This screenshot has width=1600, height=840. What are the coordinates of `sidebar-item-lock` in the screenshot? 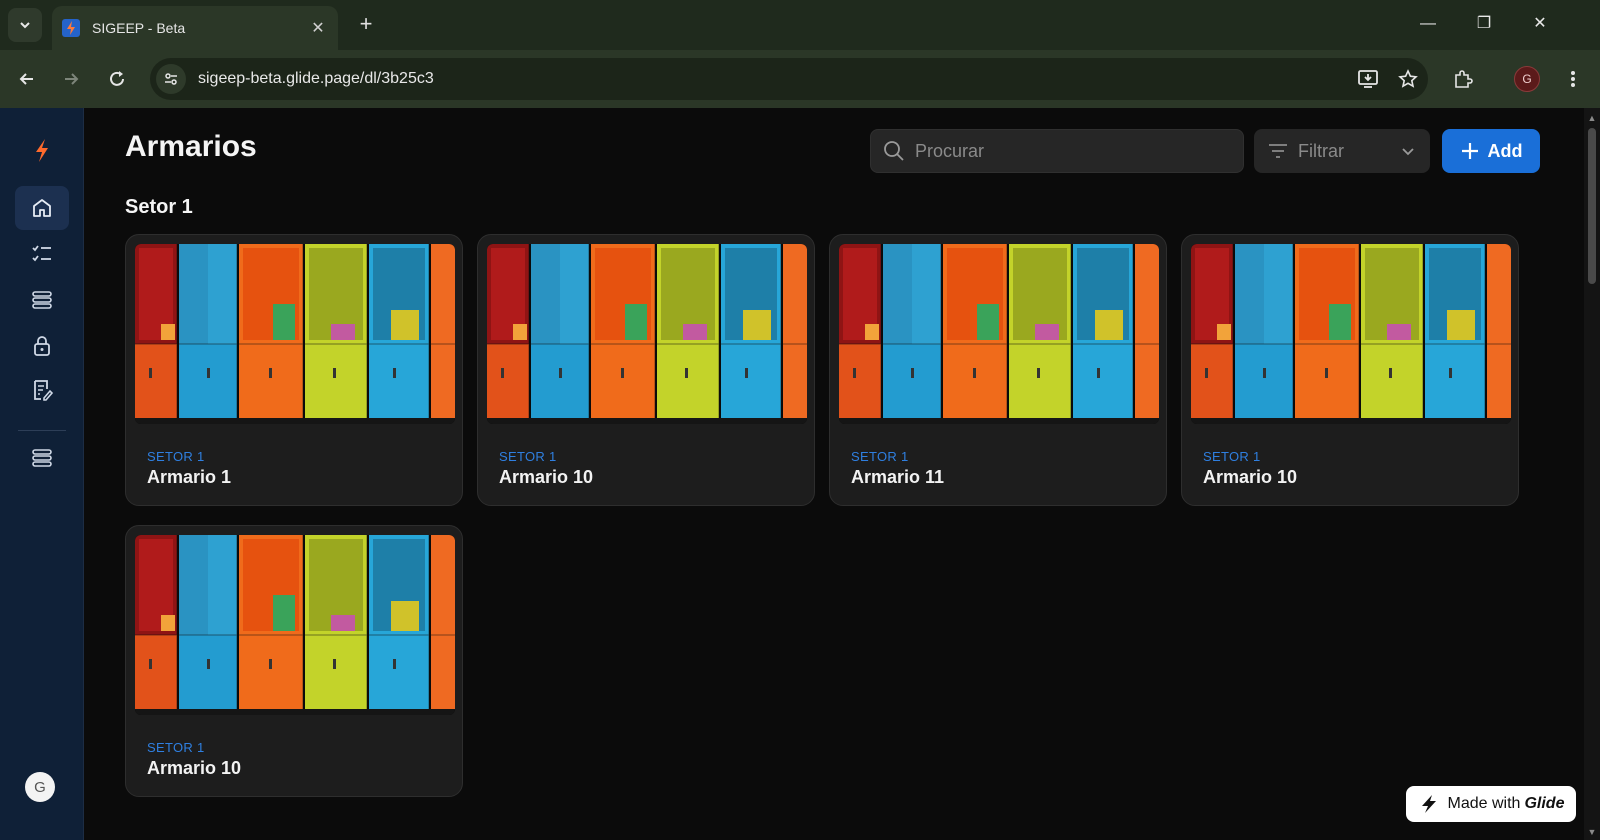 It's located at (42, 346).